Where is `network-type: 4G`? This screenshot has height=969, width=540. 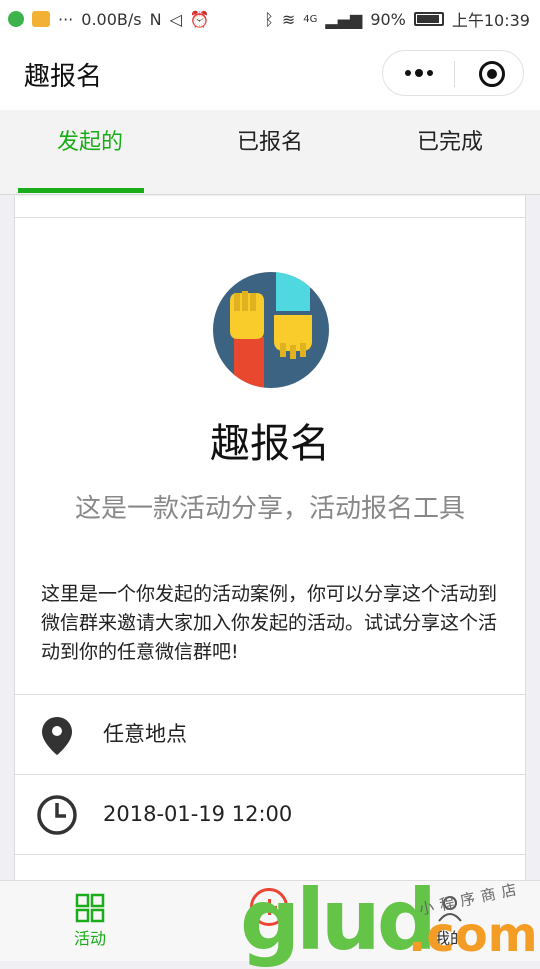
network-type: 4G is located at coordinates (310, 19).